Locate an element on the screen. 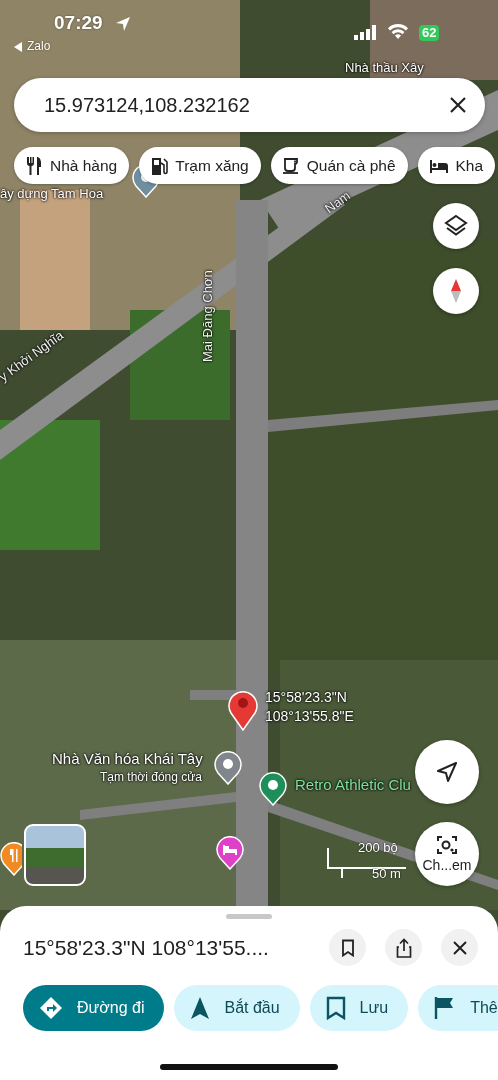  road-label: Mai Đăng Chơn is located at coordinates (207, 316).